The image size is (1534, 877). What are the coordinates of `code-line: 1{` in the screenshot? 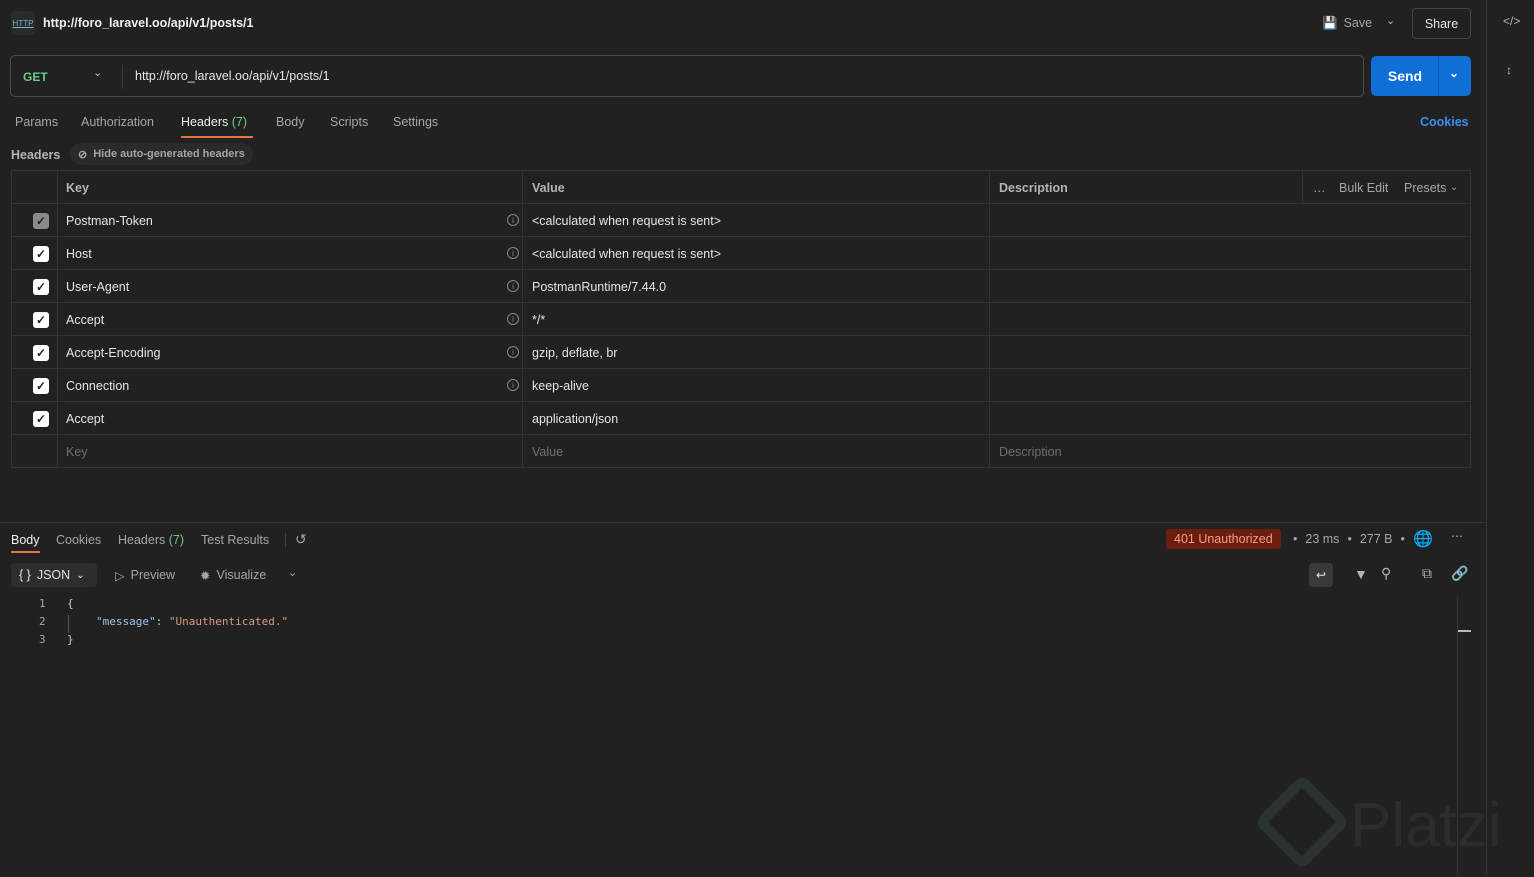 It's located at (725, 606).